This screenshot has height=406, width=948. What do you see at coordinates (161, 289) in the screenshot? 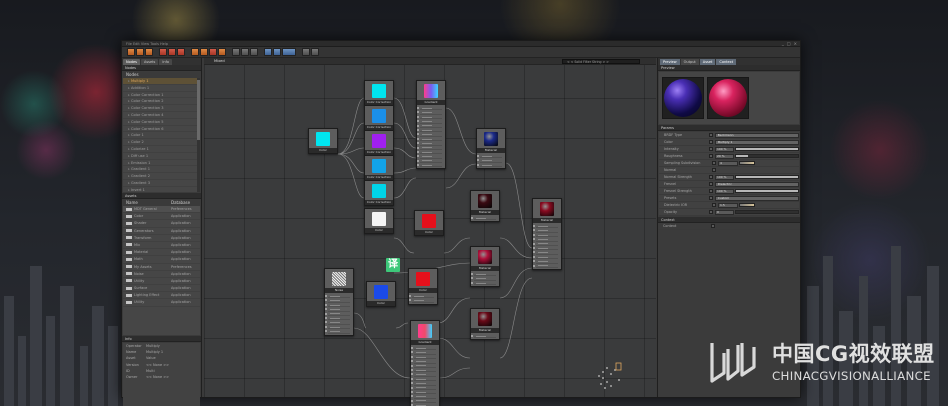
I see `asset-row: Surface Application` at bounding box center [161, 289].